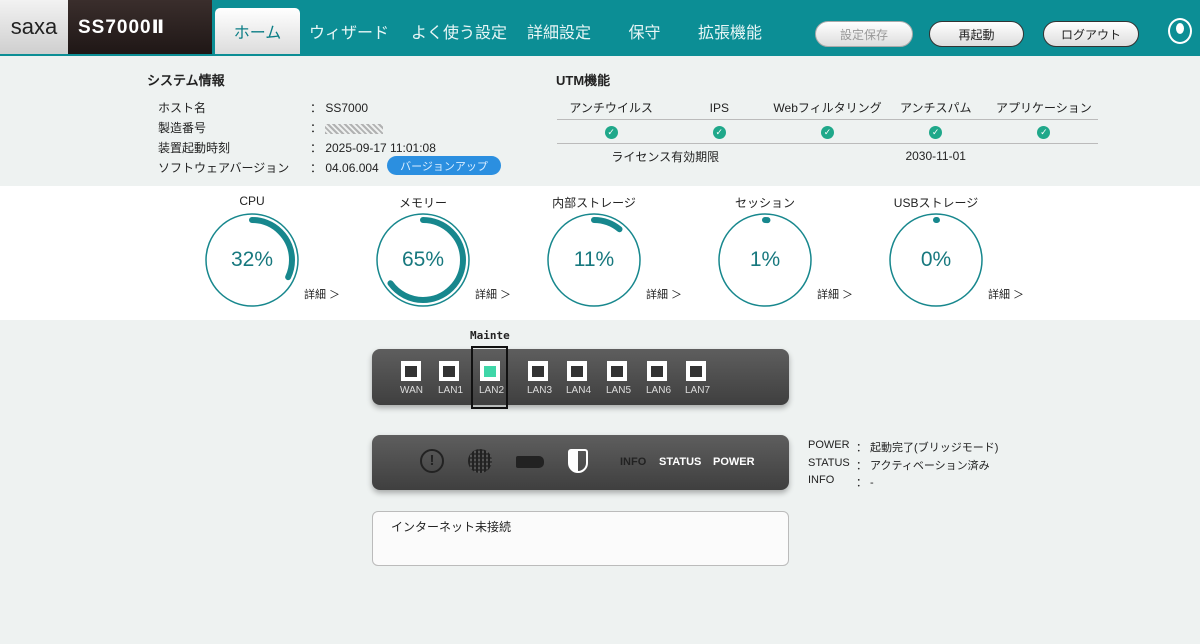  Describe the element at coordinates (423, 259) in the screenshot. I see `gauge-value: 65%` at that location.